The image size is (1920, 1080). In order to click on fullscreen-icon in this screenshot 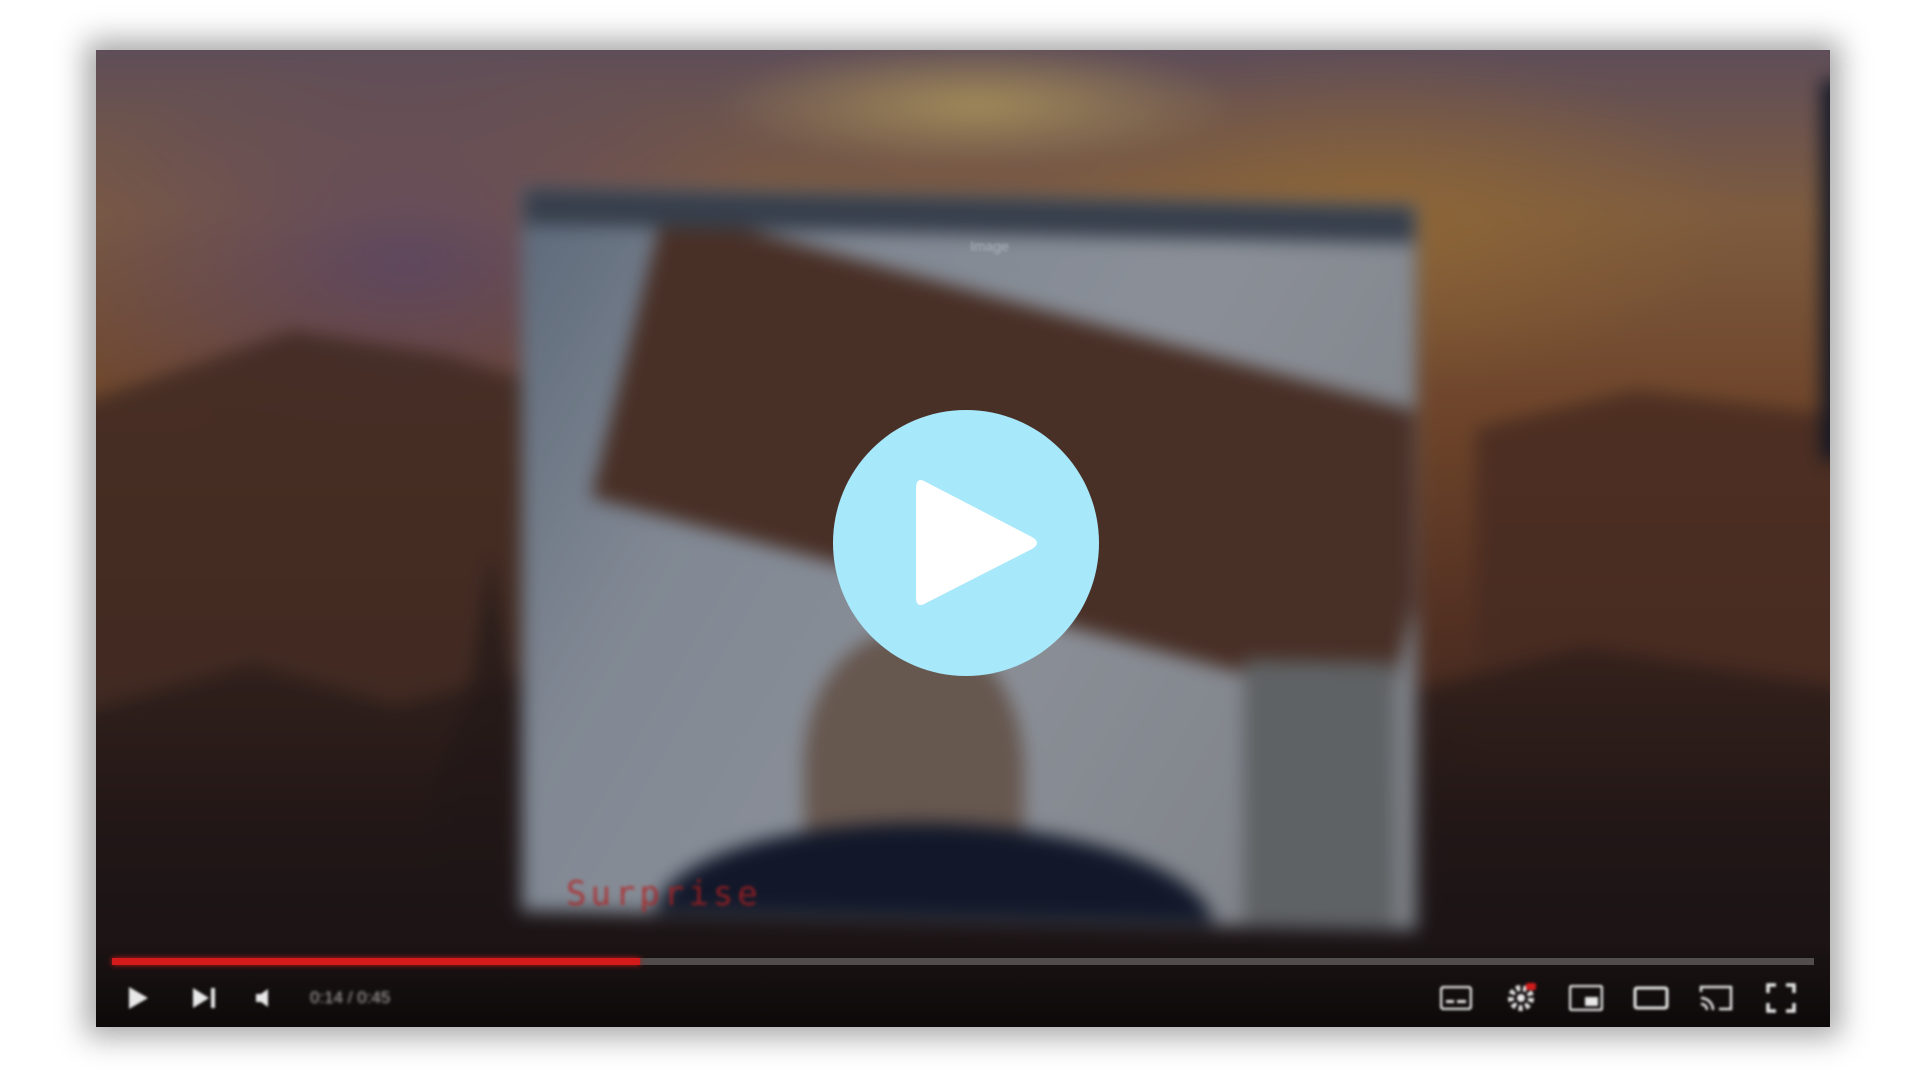, I will do `click(1781, 998)`.